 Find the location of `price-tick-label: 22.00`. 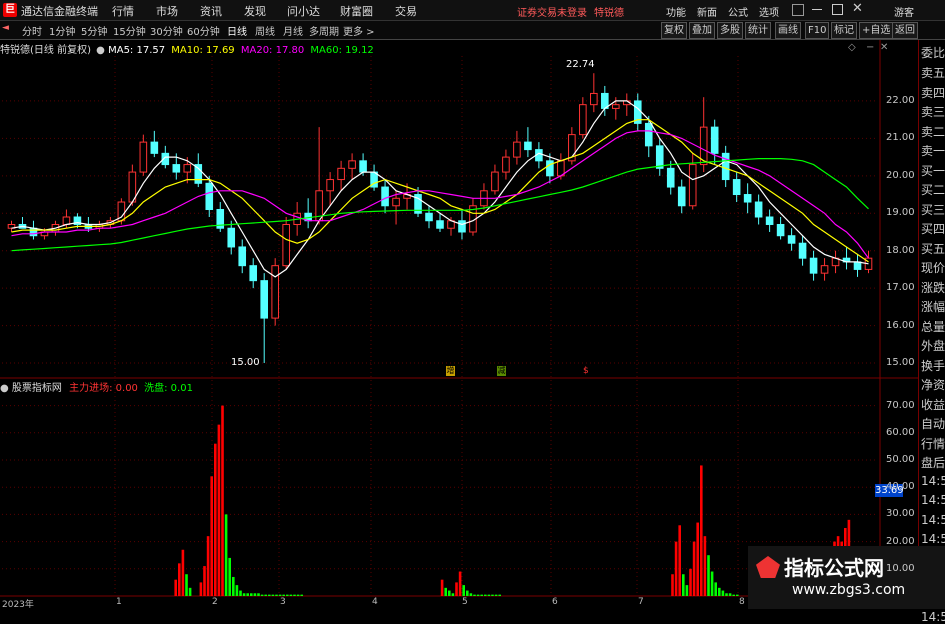

price-tick-label: 22.00 is located at coordinates (900, 100).